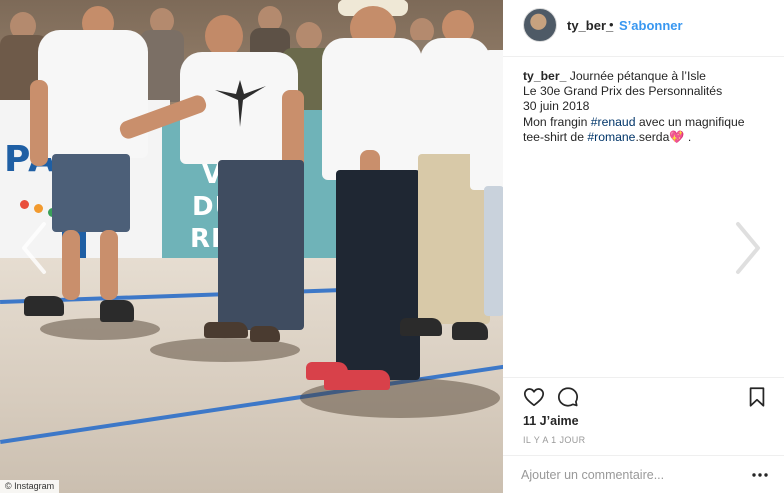  What do you see at coordinates (613, 122) in the screenshot?
I see `hashtag-link: #renaud` at bounding box center [613, 122].